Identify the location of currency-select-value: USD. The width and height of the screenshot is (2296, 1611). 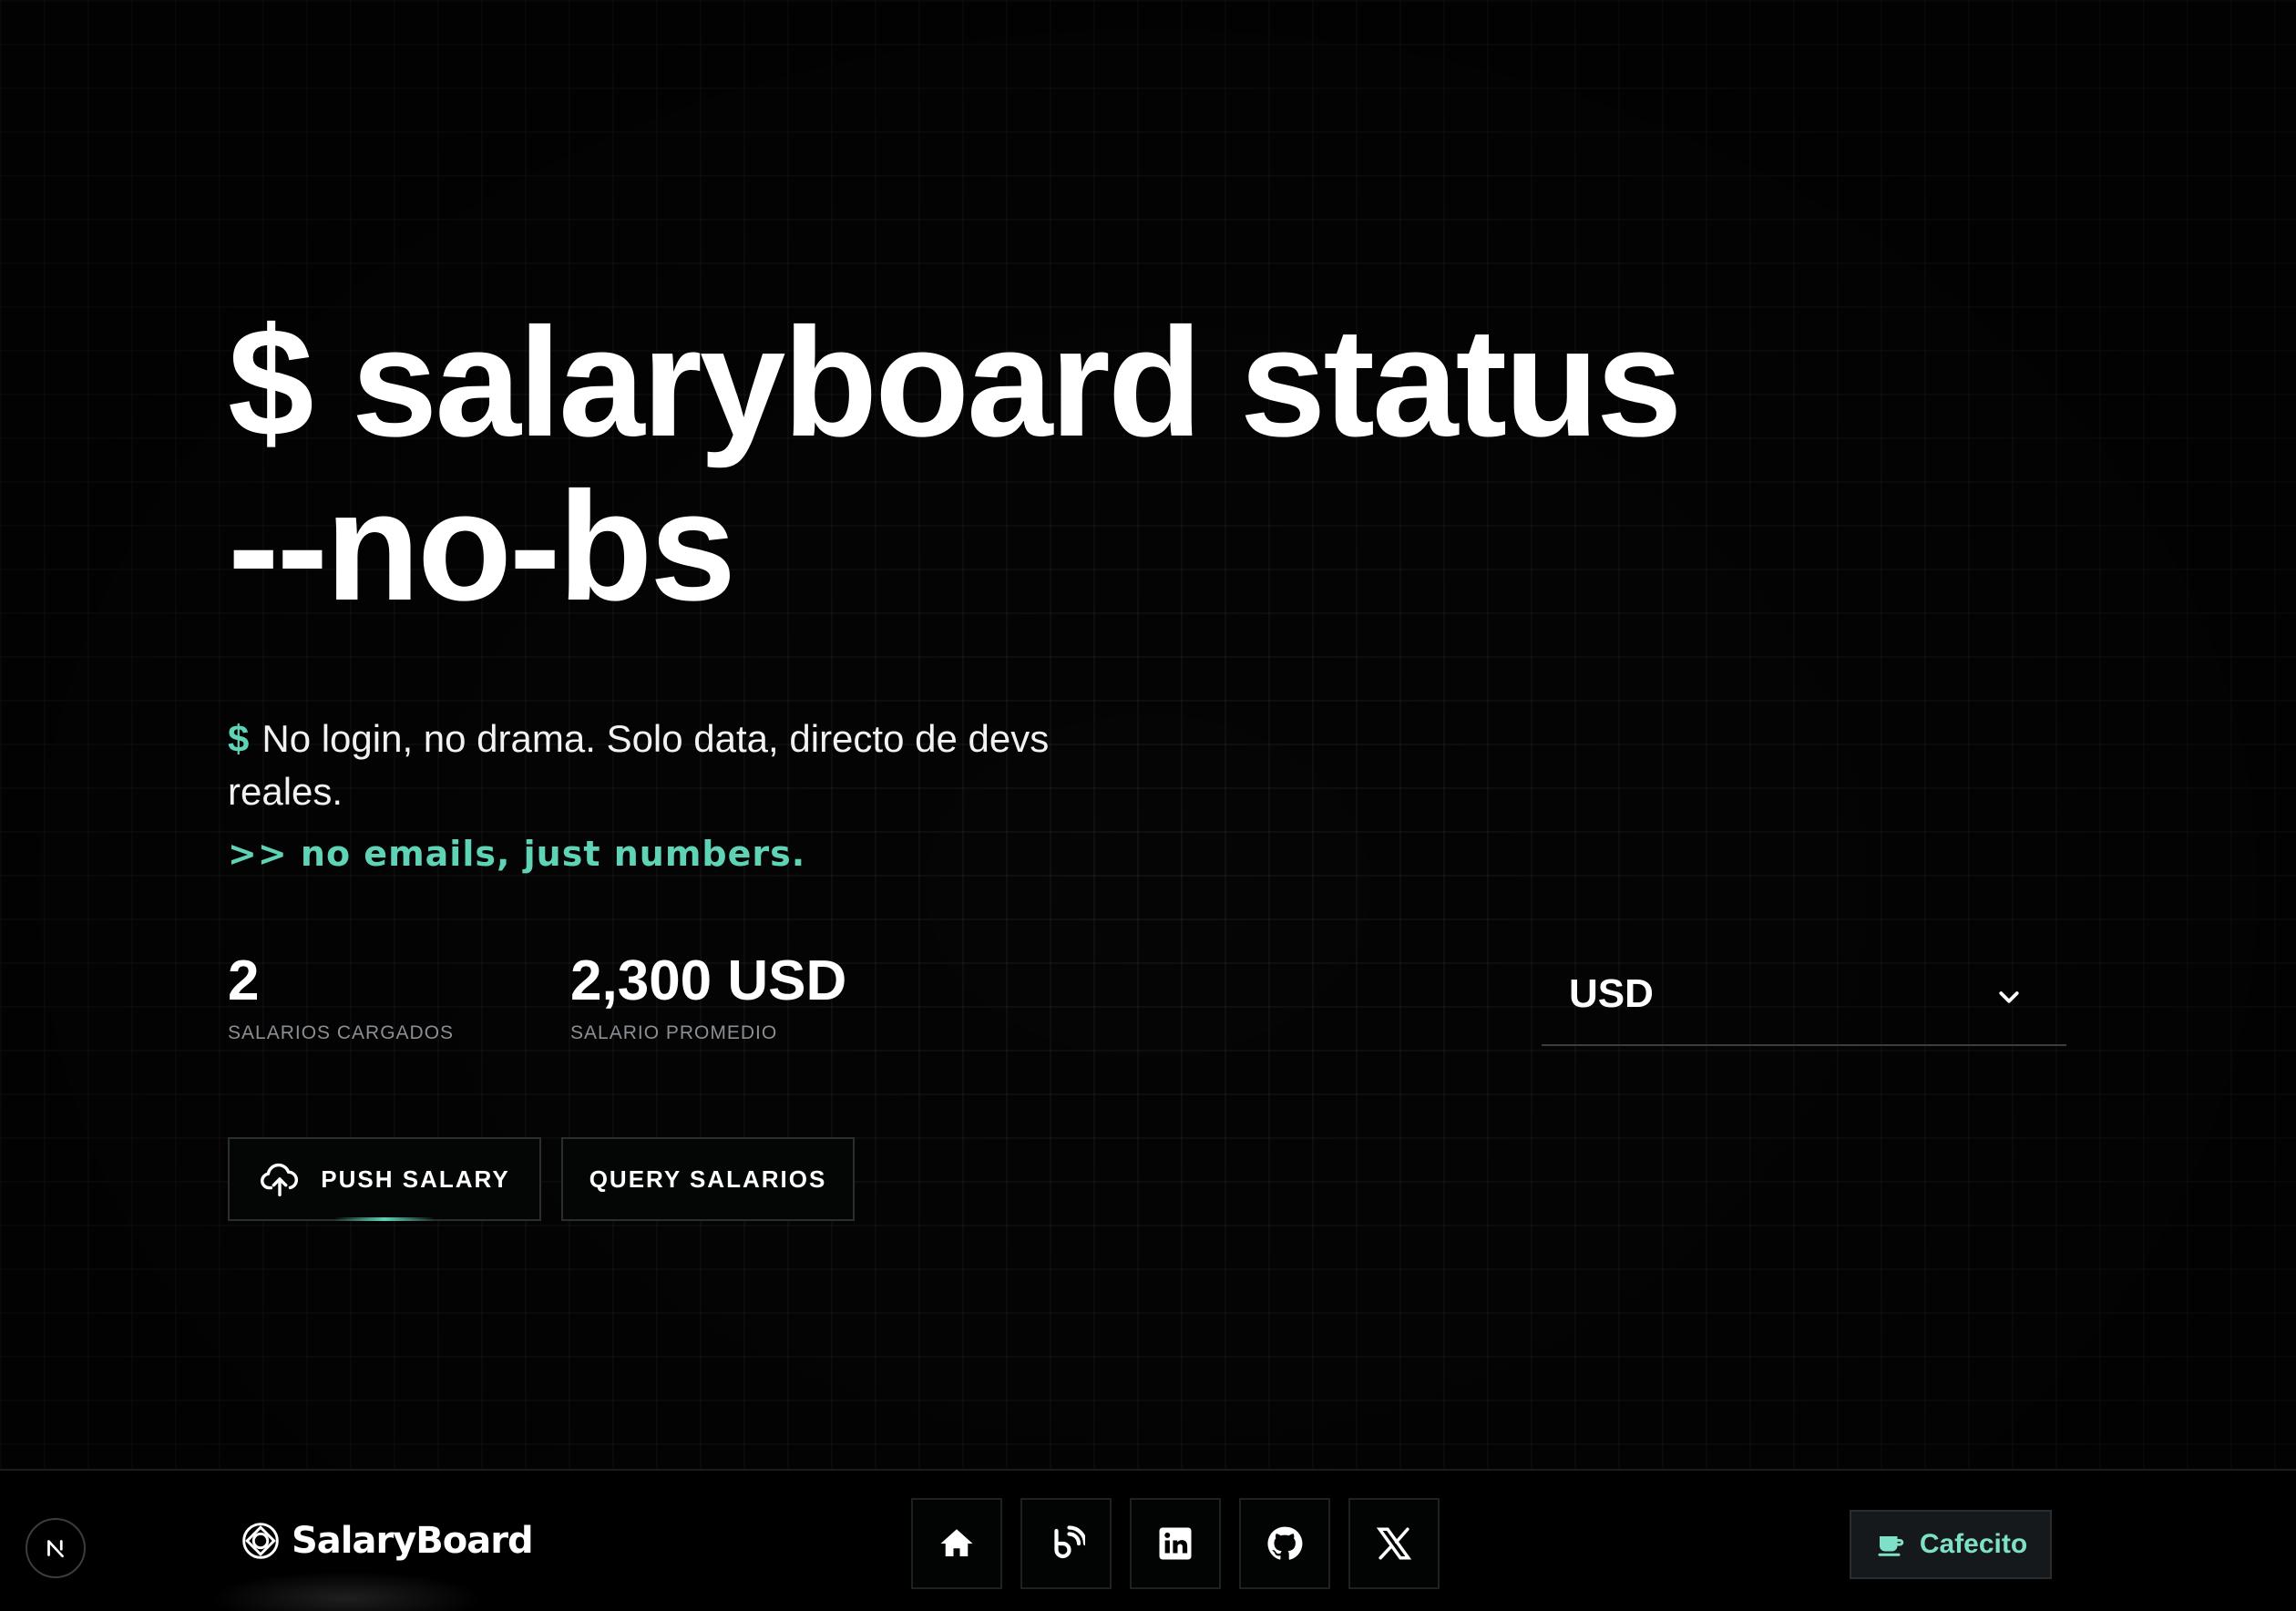
(1611, 993).